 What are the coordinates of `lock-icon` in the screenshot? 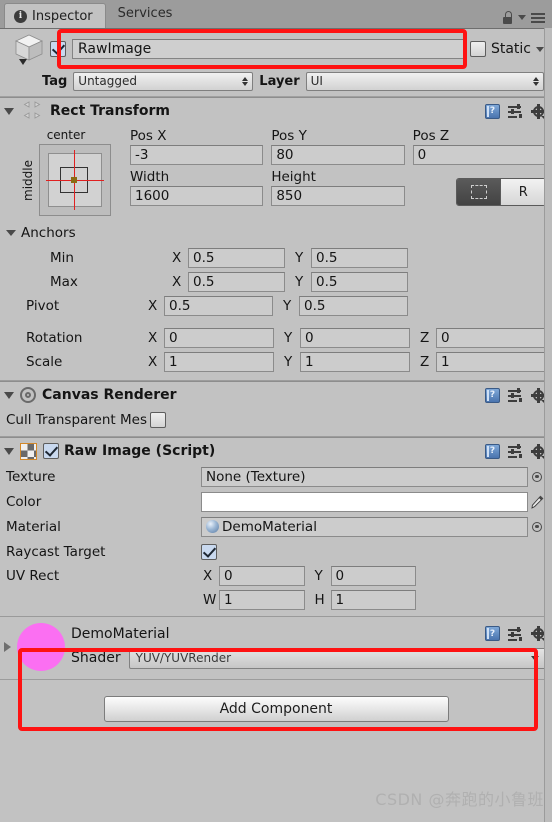 It's located at (507, 17).